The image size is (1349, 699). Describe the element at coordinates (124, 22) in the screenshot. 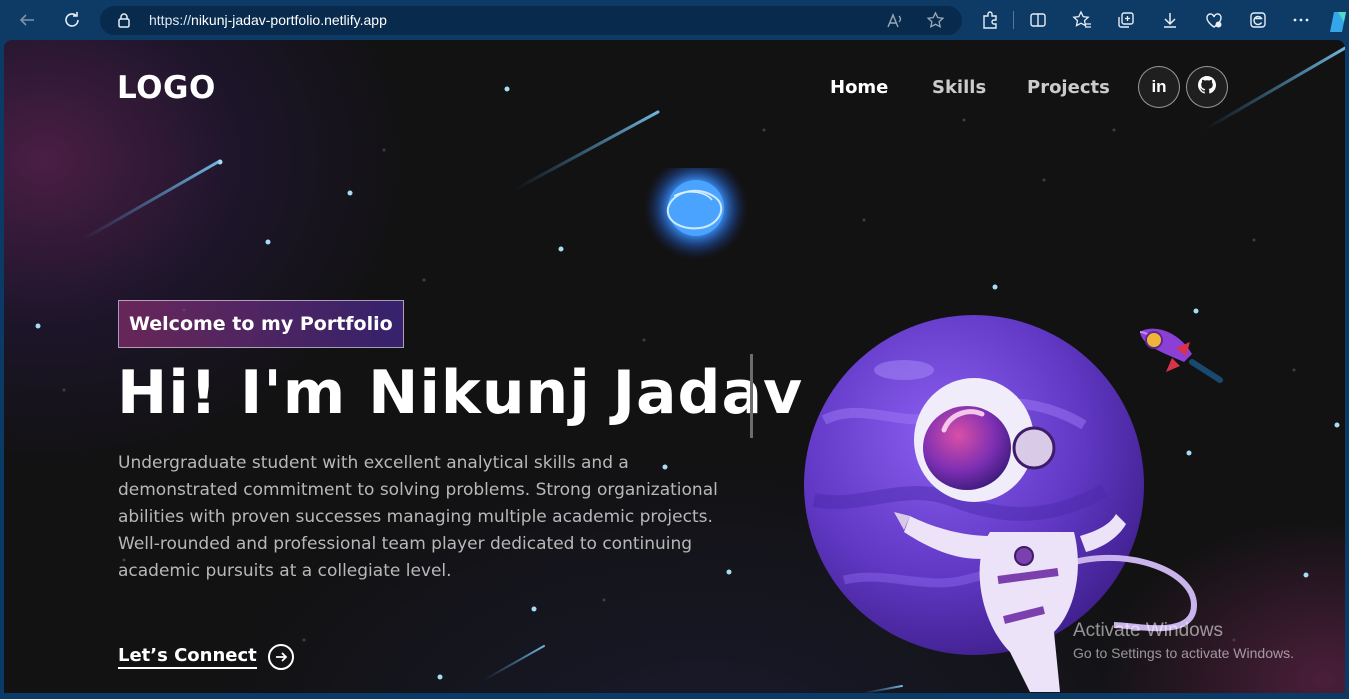

I see `lock-icon` at that location.